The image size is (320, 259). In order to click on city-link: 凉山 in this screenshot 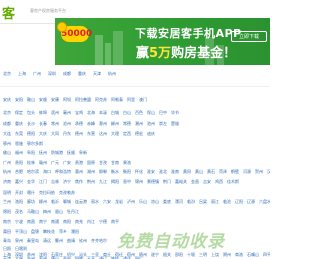, I will do `click(155, 202)`.